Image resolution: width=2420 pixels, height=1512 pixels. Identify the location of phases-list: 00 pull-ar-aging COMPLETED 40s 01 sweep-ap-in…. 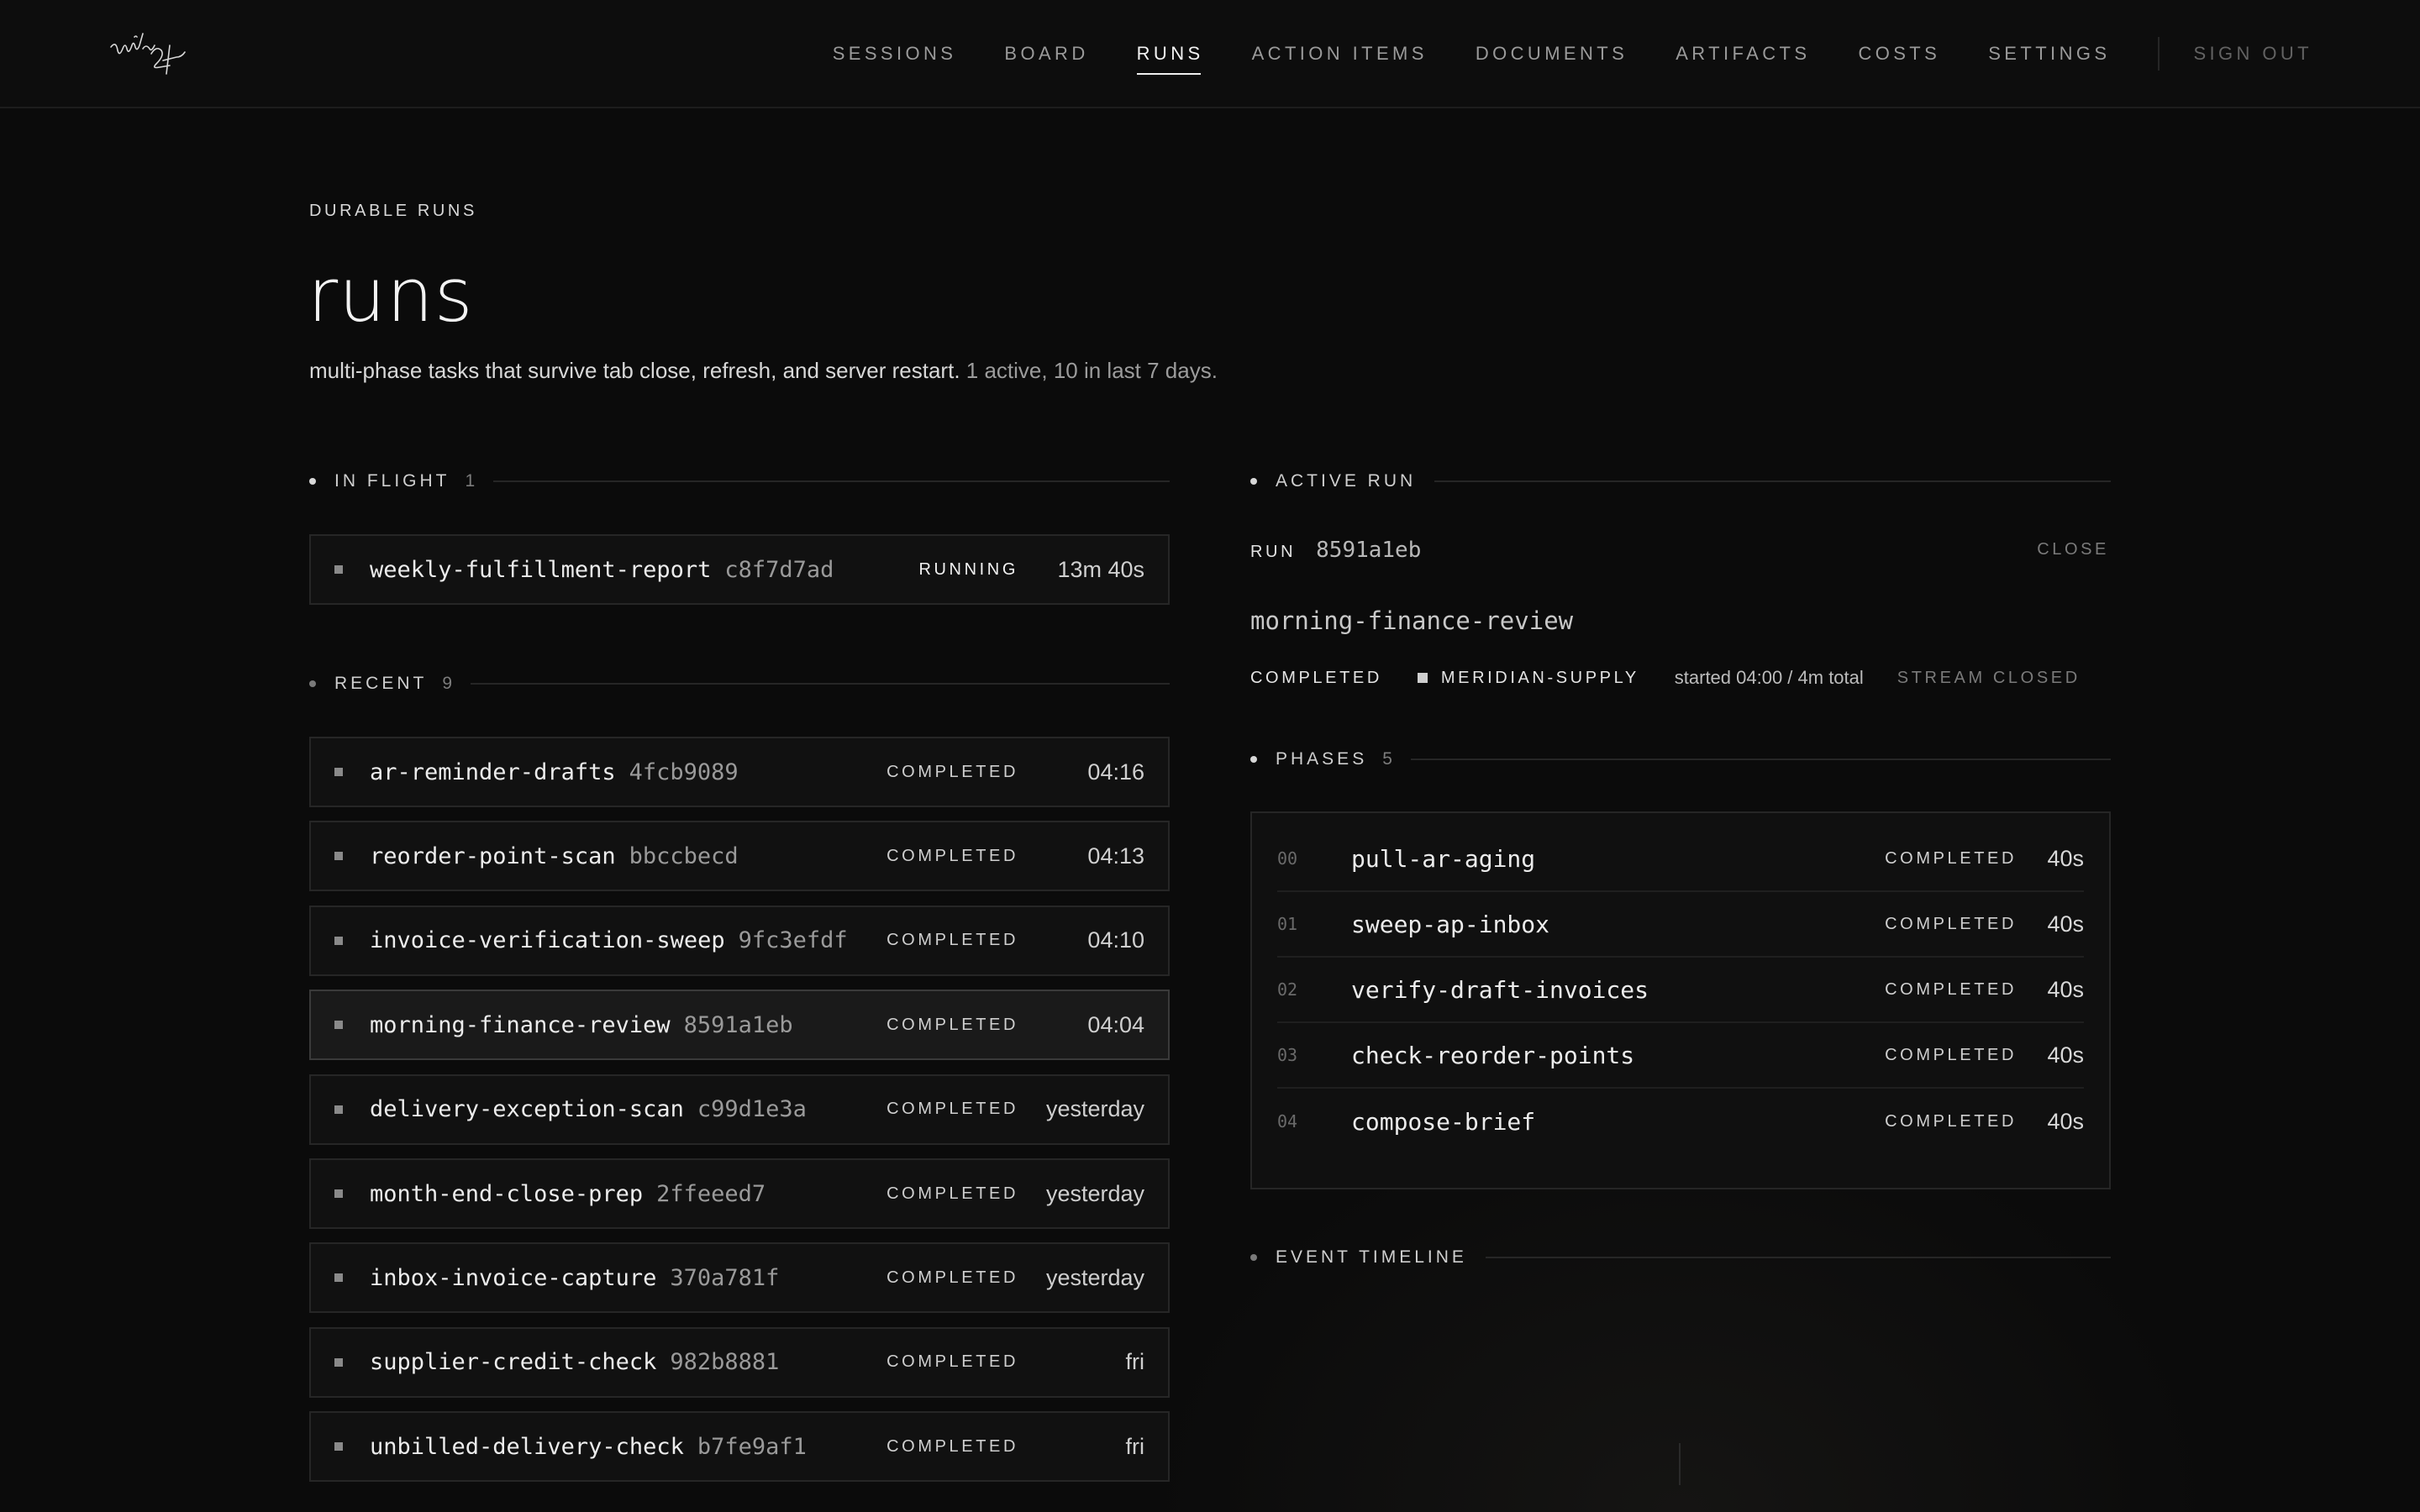
(1680, 1000).